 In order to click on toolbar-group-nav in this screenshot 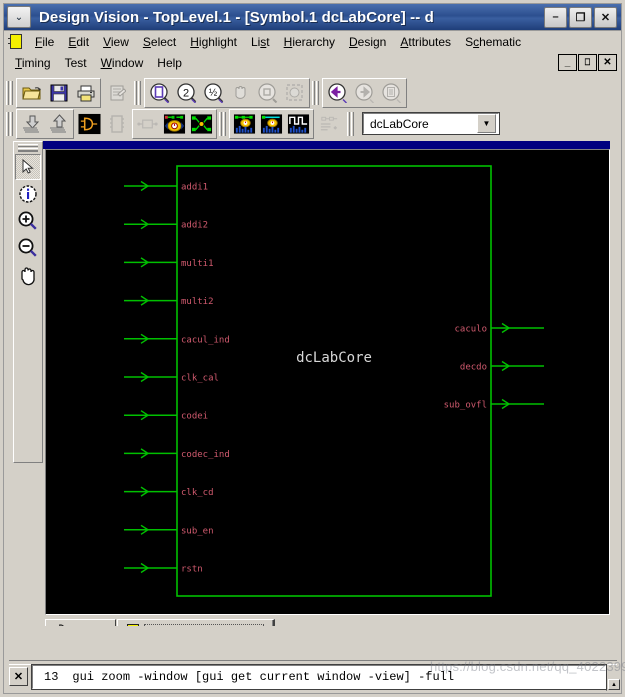, I will do `click(364, 92)`.